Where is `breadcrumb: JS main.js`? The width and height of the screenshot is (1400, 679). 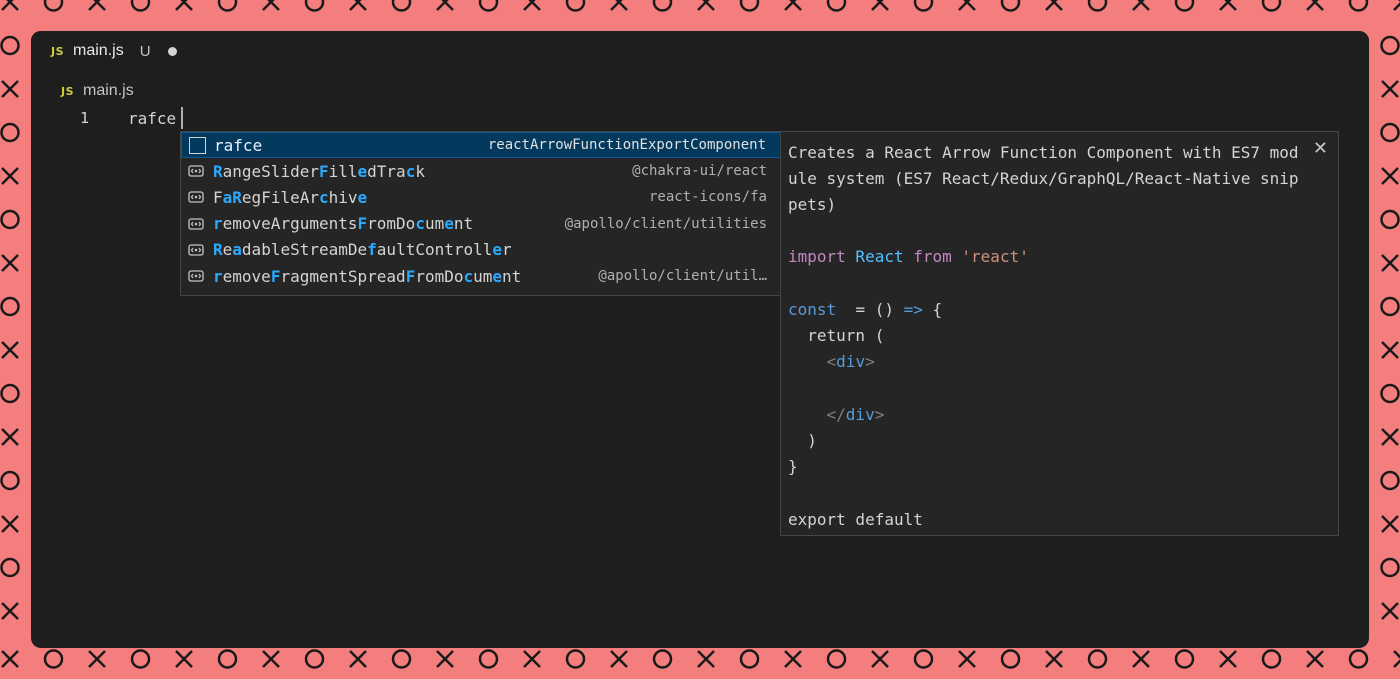
breadcrumb: JS main.js is located at coordinates (97, 91).